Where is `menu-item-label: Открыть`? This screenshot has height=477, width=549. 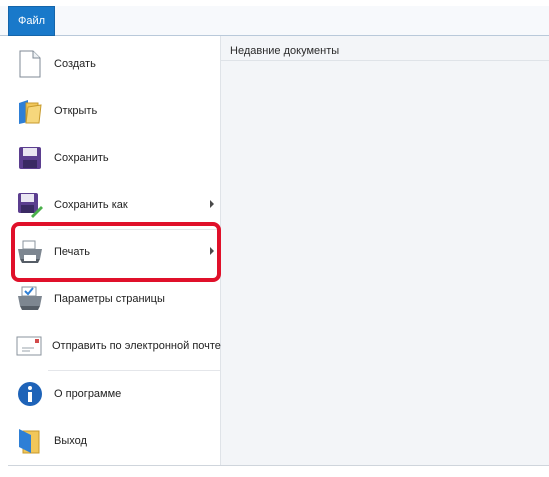 menu-item-label: Открыть is located at coordinates (76, 110).